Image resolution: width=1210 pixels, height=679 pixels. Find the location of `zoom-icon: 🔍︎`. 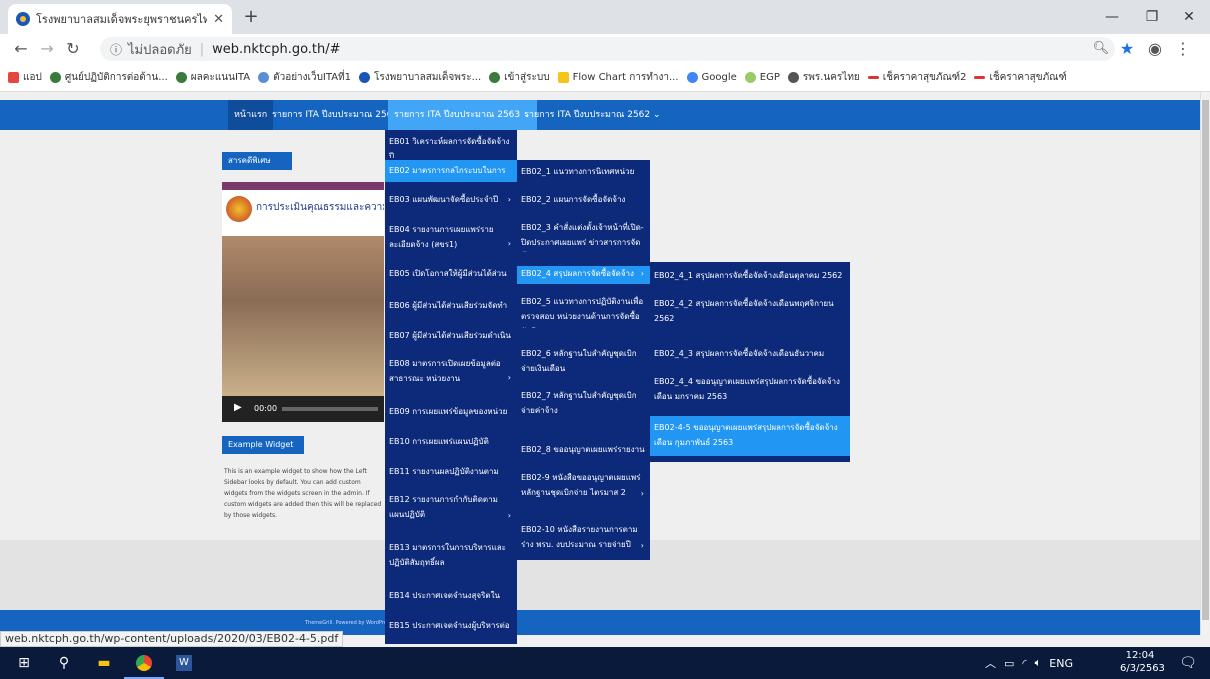

zoom-icon: 🔍︎ is located at coordinates (1101, 49).